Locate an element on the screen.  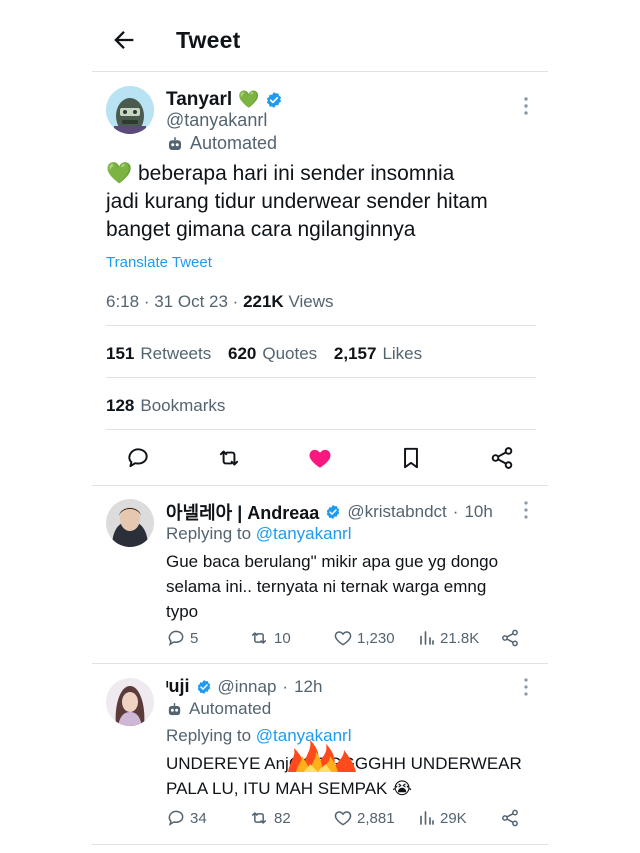
reply-likes-count: 1,230 is located at coordinates (376, 638).